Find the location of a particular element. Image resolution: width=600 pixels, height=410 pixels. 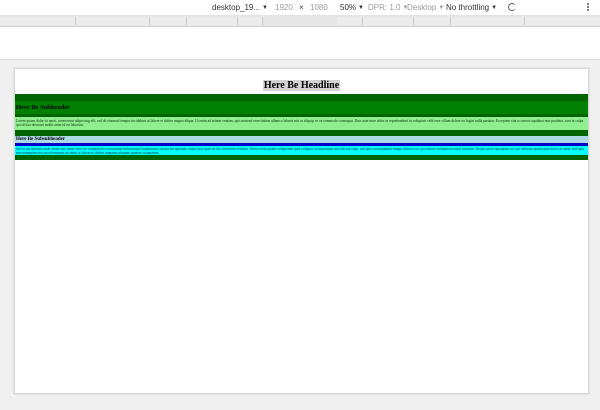

mode-select: Desktop ▼ is located at coordinates (425, 8).